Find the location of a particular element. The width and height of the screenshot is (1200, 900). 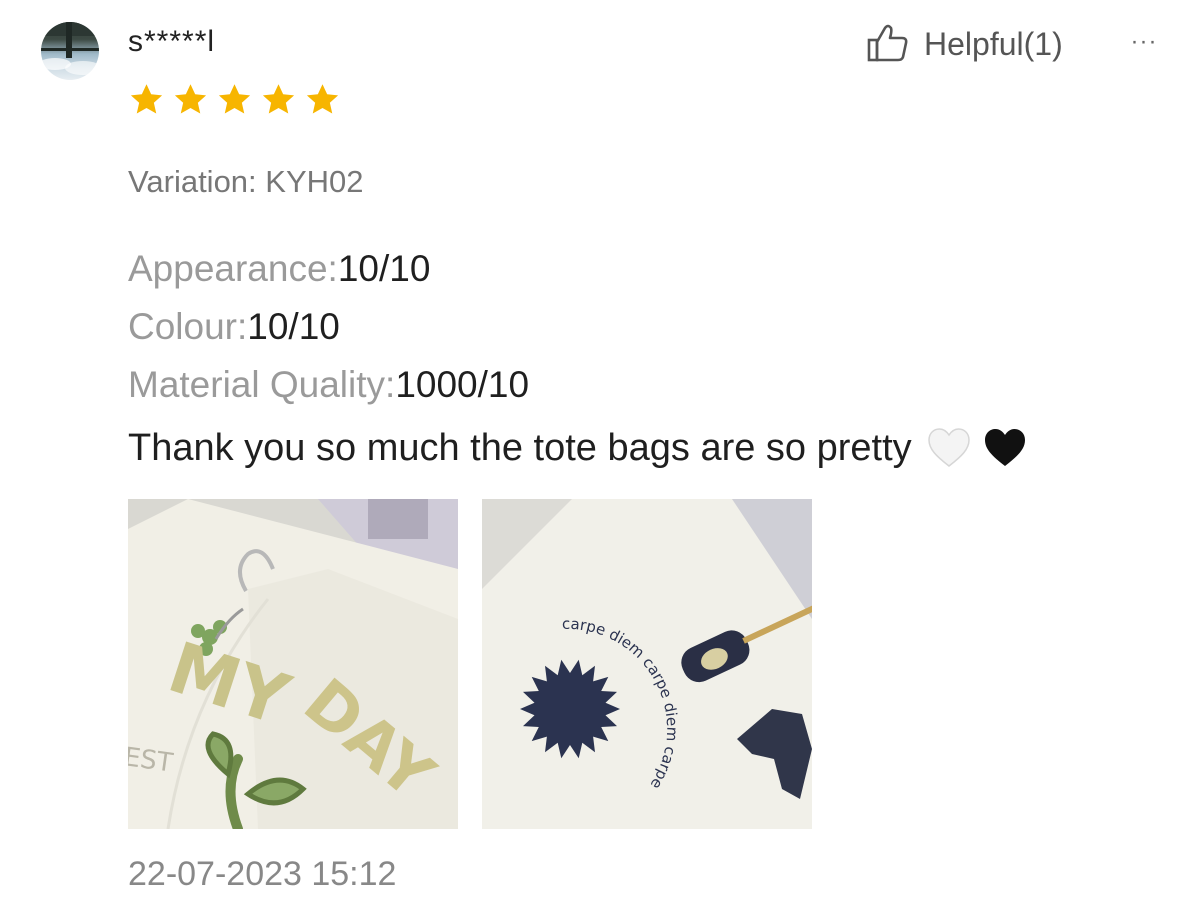

attribute-row-material-quality: Material Quality:1000/10 is located at coordinates (328, 385).